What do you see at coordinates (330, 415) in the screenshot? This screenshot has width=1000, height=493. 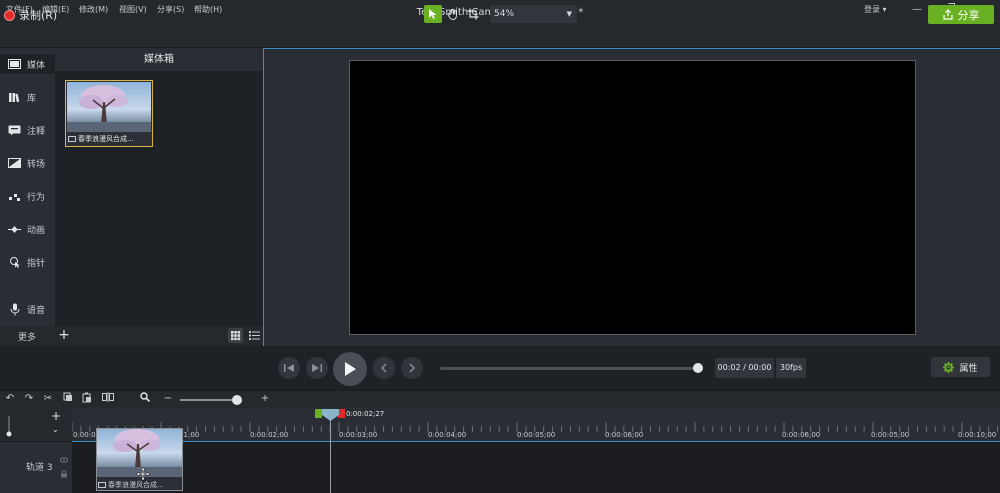 I see `playhead-handle` at bounding box center [330, 415].